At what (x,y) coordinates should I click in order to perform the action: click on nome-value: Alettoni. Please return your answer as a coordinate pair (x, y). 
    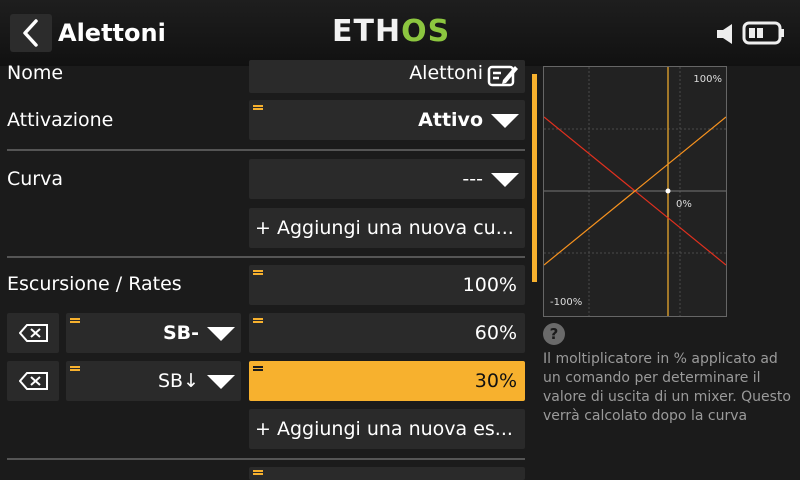
    Looking at the image, I should click on (446, 73).